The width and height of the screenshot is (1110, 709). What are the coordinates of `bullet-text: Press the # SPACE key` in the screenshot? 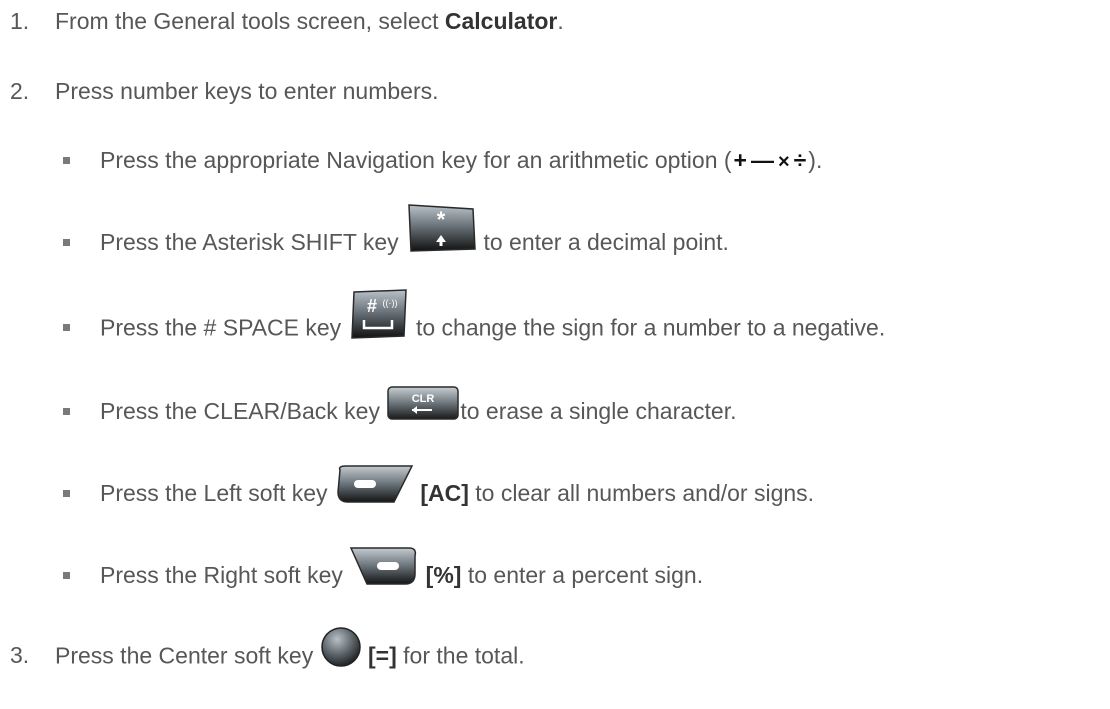 It's located at (224, 327).